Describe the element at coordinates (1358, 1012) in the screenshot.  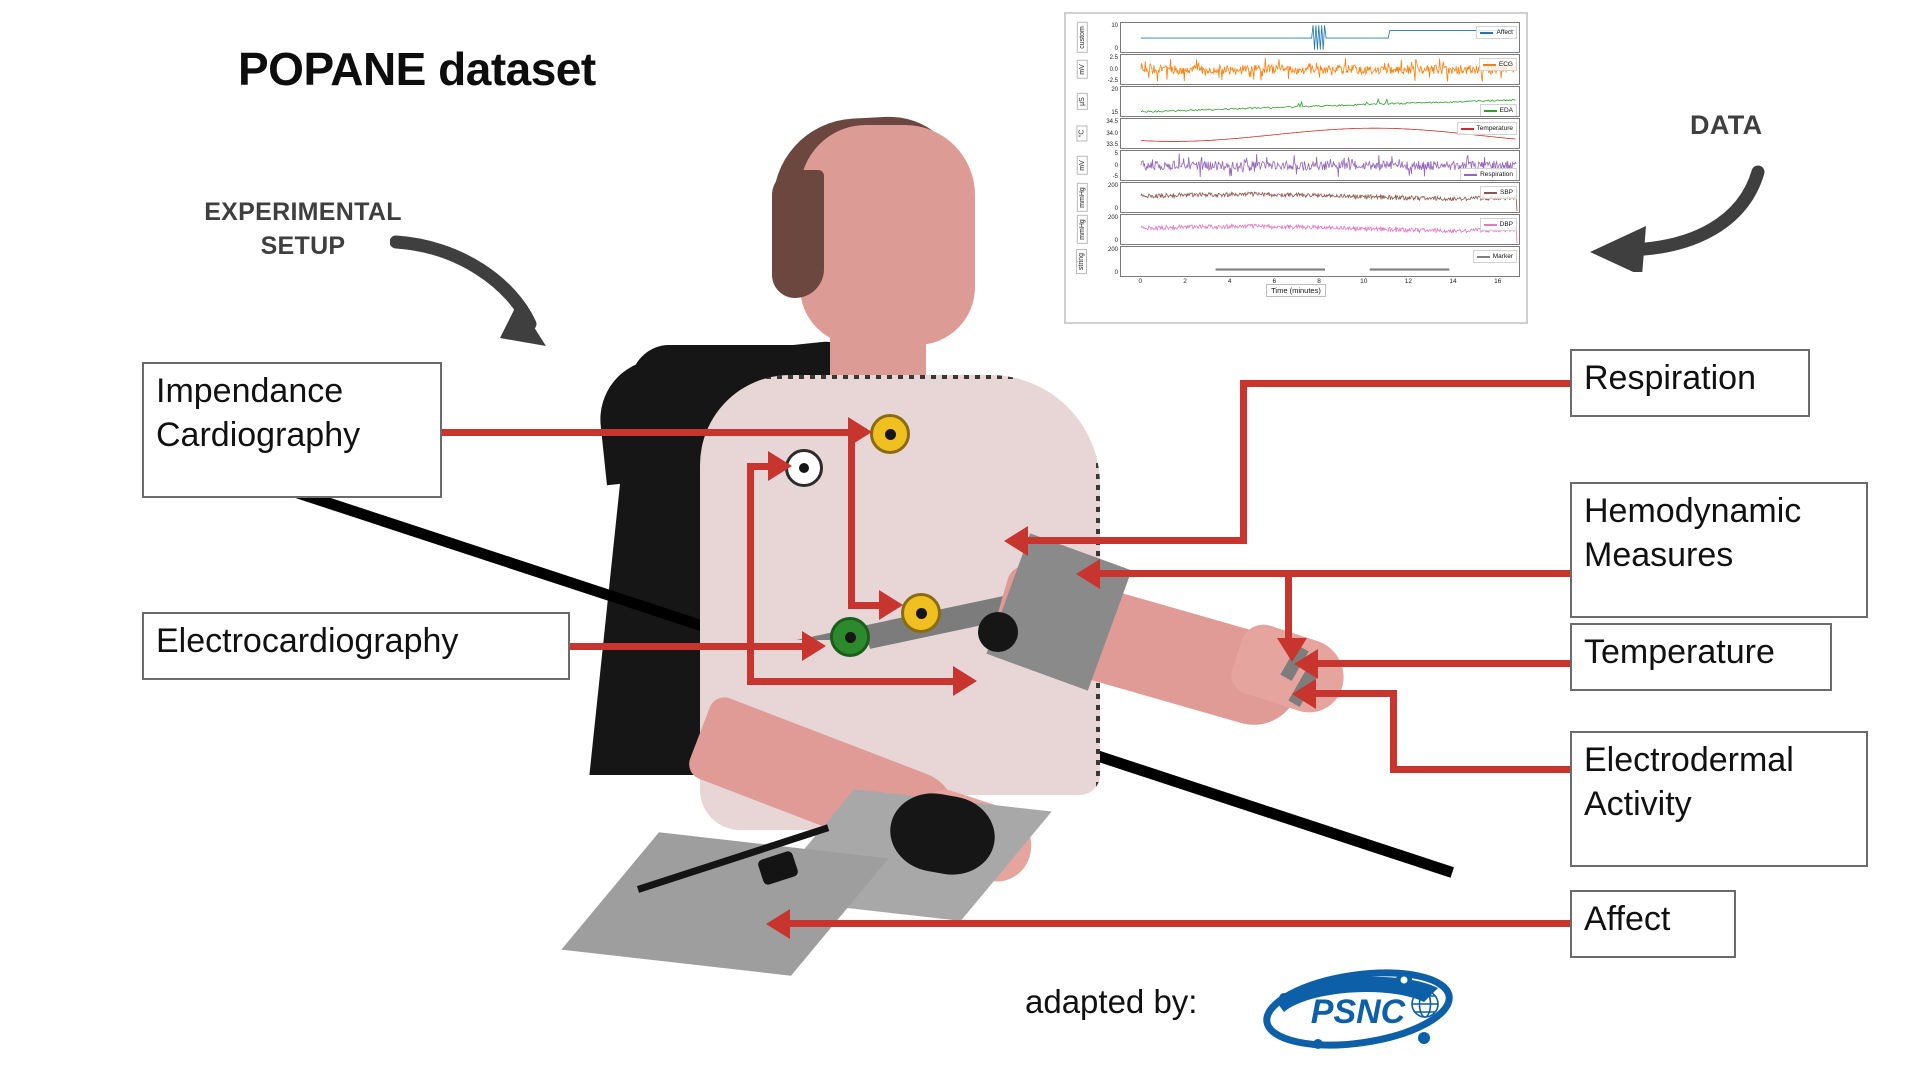
I see `psnc-logo-text: PSNC` at that location.